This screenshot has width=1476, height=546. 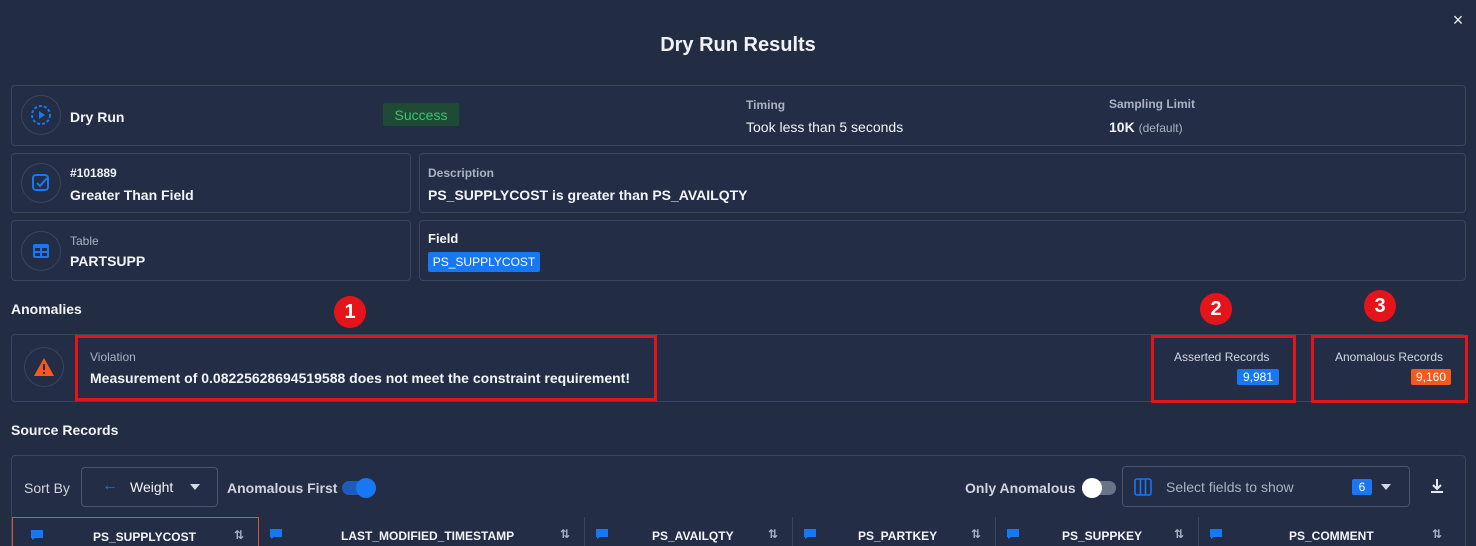 What do you see at coordinates (1216, 309) in the screenshot?
I see `annotation-marker-2: 2` at bounding box center [1216, 309].